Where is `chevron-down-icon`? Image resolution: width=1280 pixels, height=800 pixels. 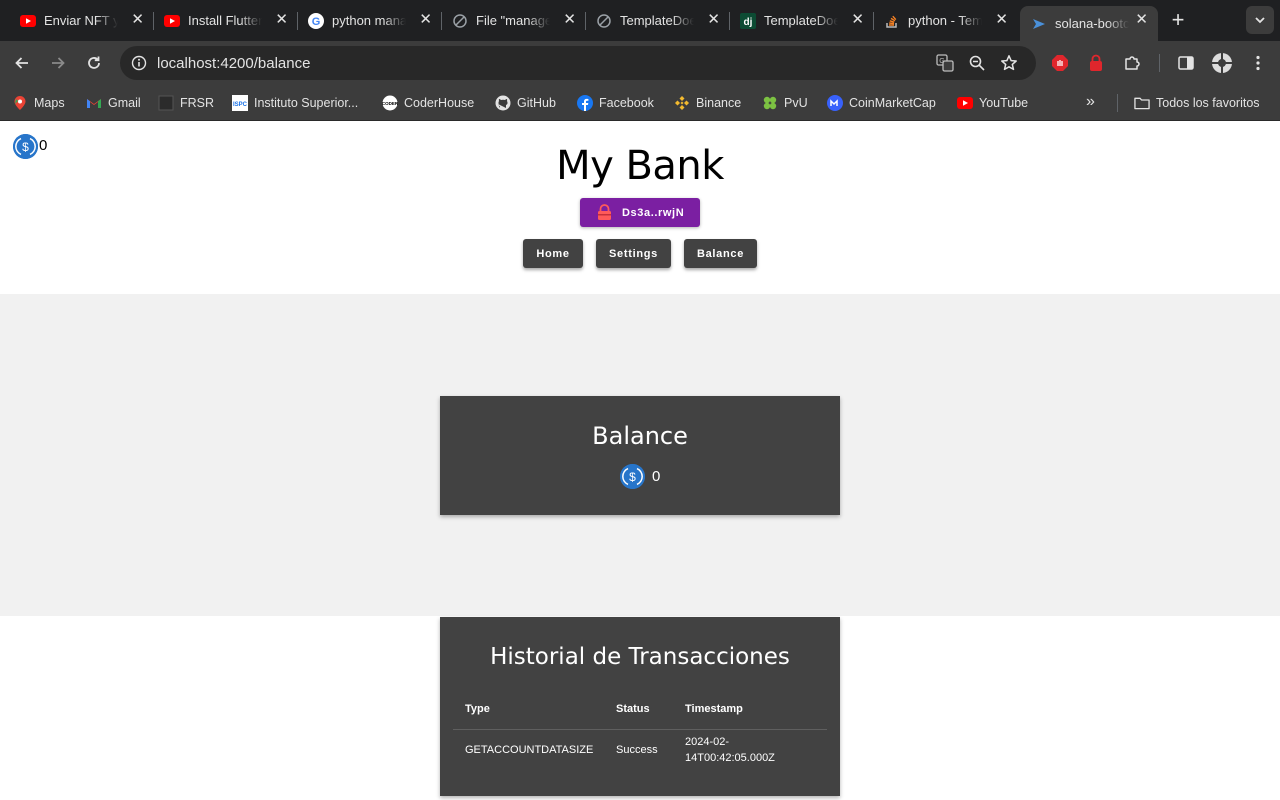 chevron-down-icon is located at coordinates (1260, 20).